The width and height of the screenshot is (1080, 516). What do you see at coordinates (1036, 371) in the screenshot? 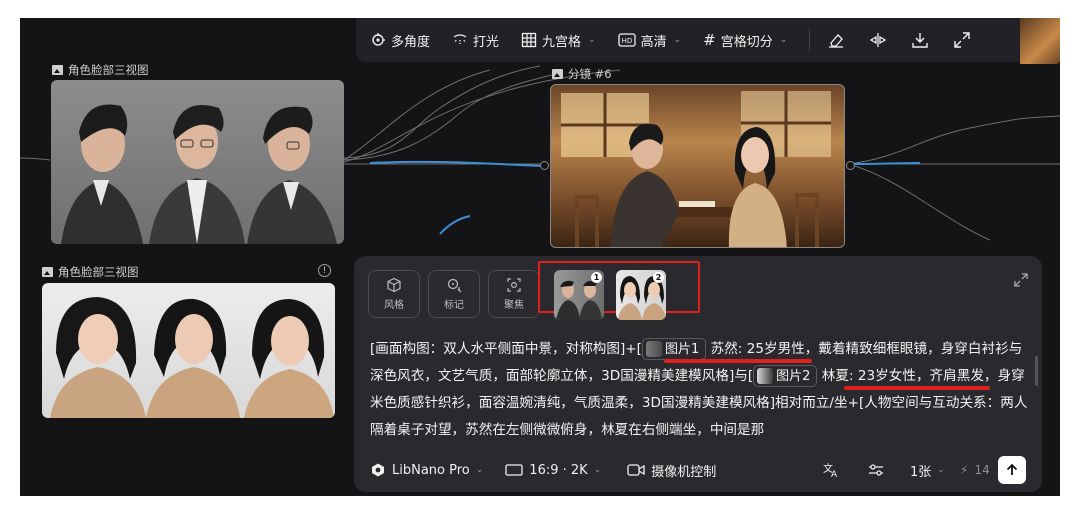
I see `prompt-scrollbar` at bounding box center [1036, 371].